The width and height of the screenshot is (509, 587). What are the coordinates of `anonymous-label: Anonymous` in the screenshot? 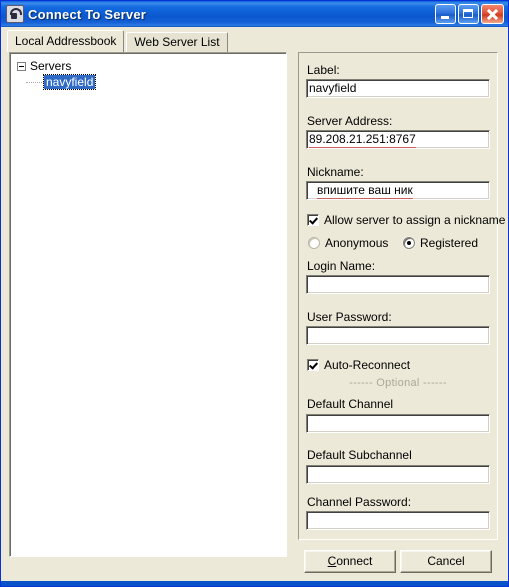 It's located at (357, 243).